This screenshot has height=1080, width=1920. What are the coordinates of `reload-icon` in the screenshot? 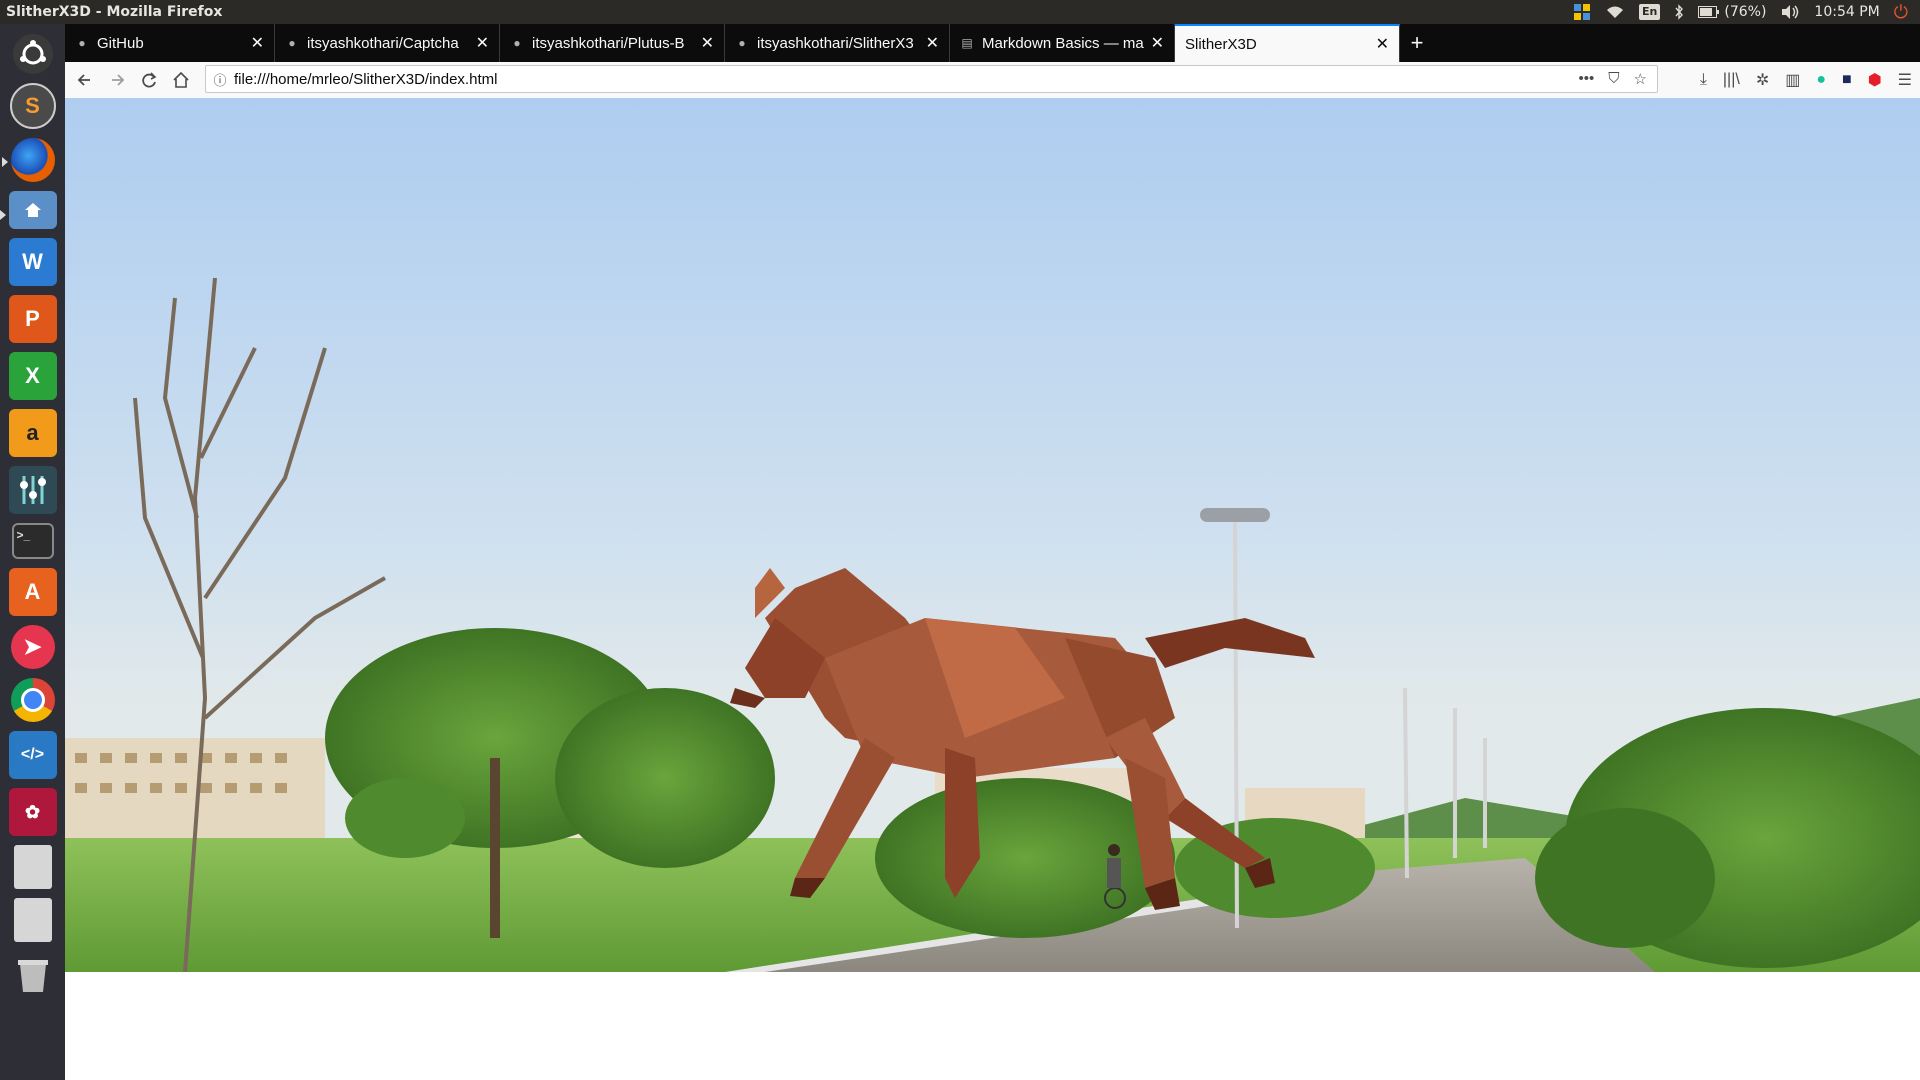 It's located at (149, 80).